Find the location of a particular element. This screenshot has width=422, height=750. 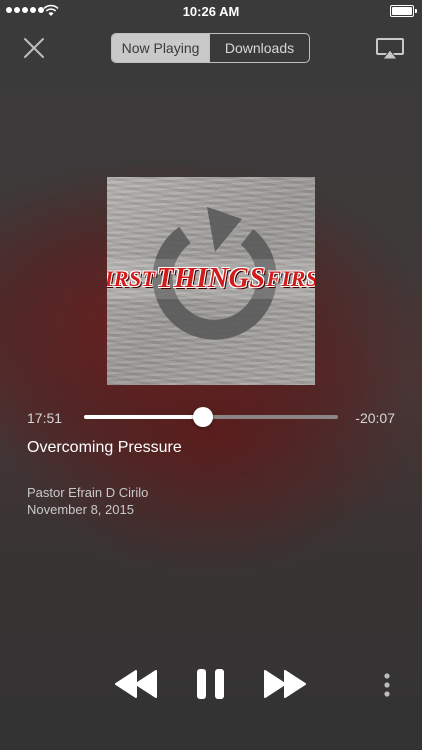

progress-slider is located at coordinates (211, 417).